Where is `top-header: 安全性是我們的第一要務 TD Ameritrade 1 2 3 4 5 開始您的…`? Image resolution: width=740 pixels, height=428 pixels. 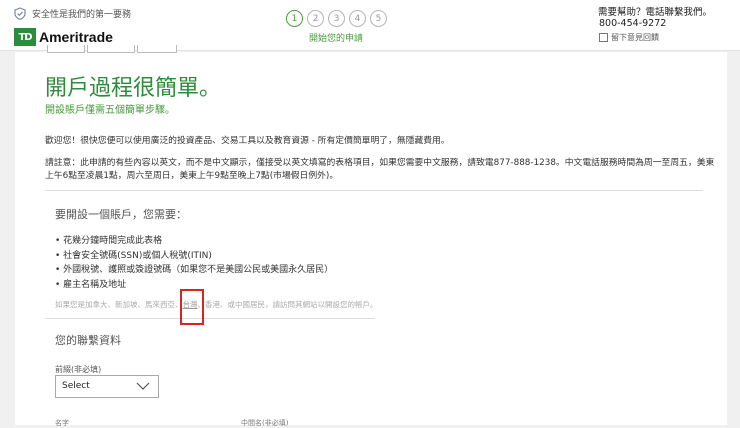
top-header: 安全性是我們的第一要務 TD Ameritrade 1 2 3 4 5 開始您的… is located at coordinates (370, 25).